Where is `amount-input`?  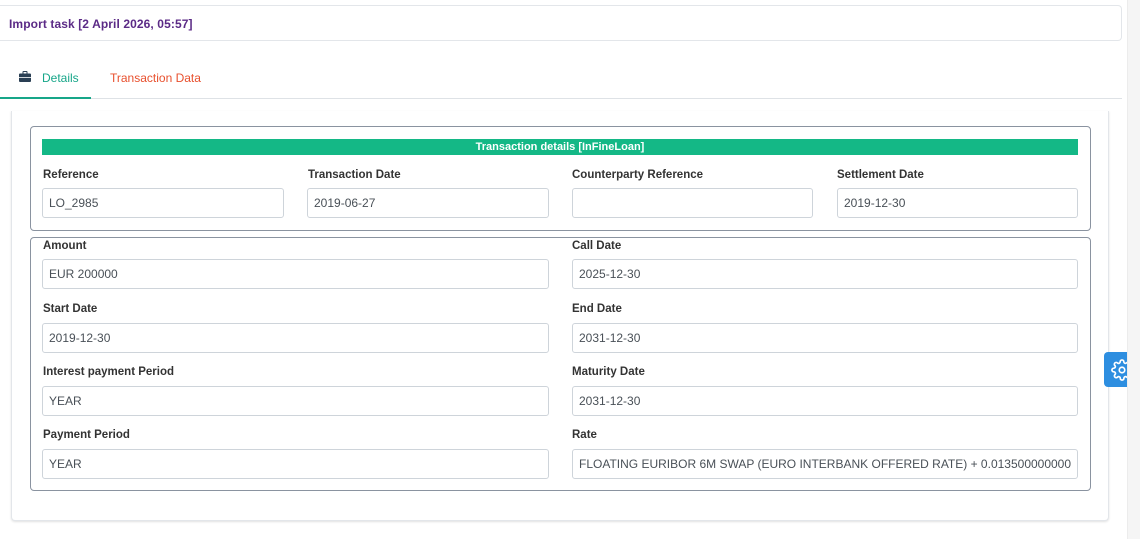 amount-input is located at coordinates (295, 274).